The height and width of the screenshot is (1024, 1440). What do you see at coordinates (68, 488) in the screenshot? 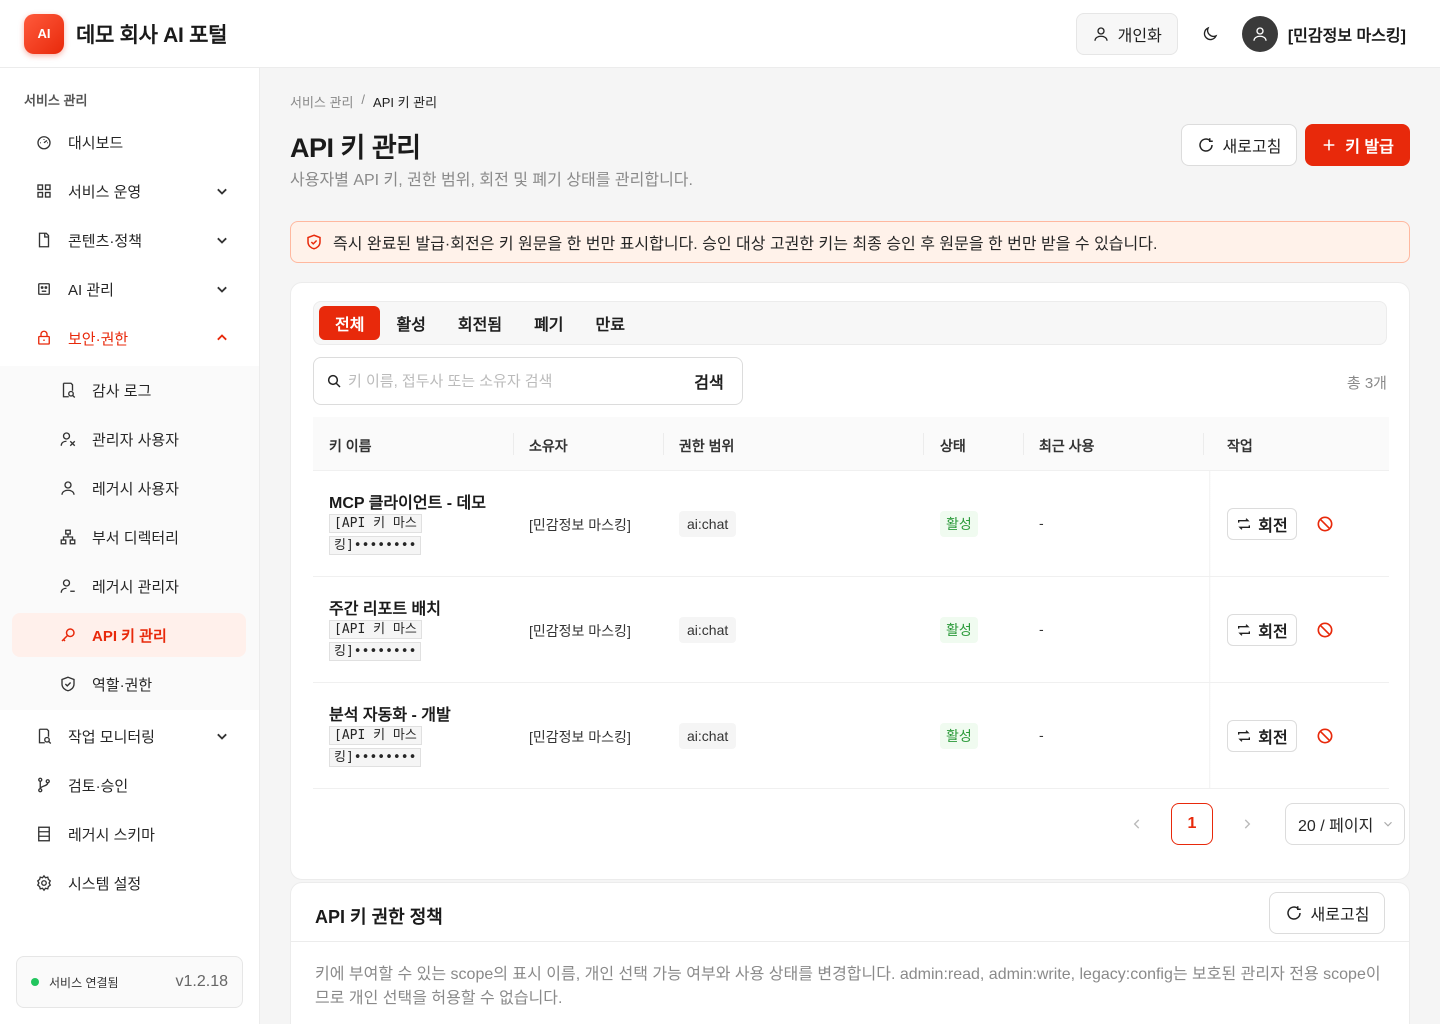
I see `user-icon` at bounding box center [68, 488].